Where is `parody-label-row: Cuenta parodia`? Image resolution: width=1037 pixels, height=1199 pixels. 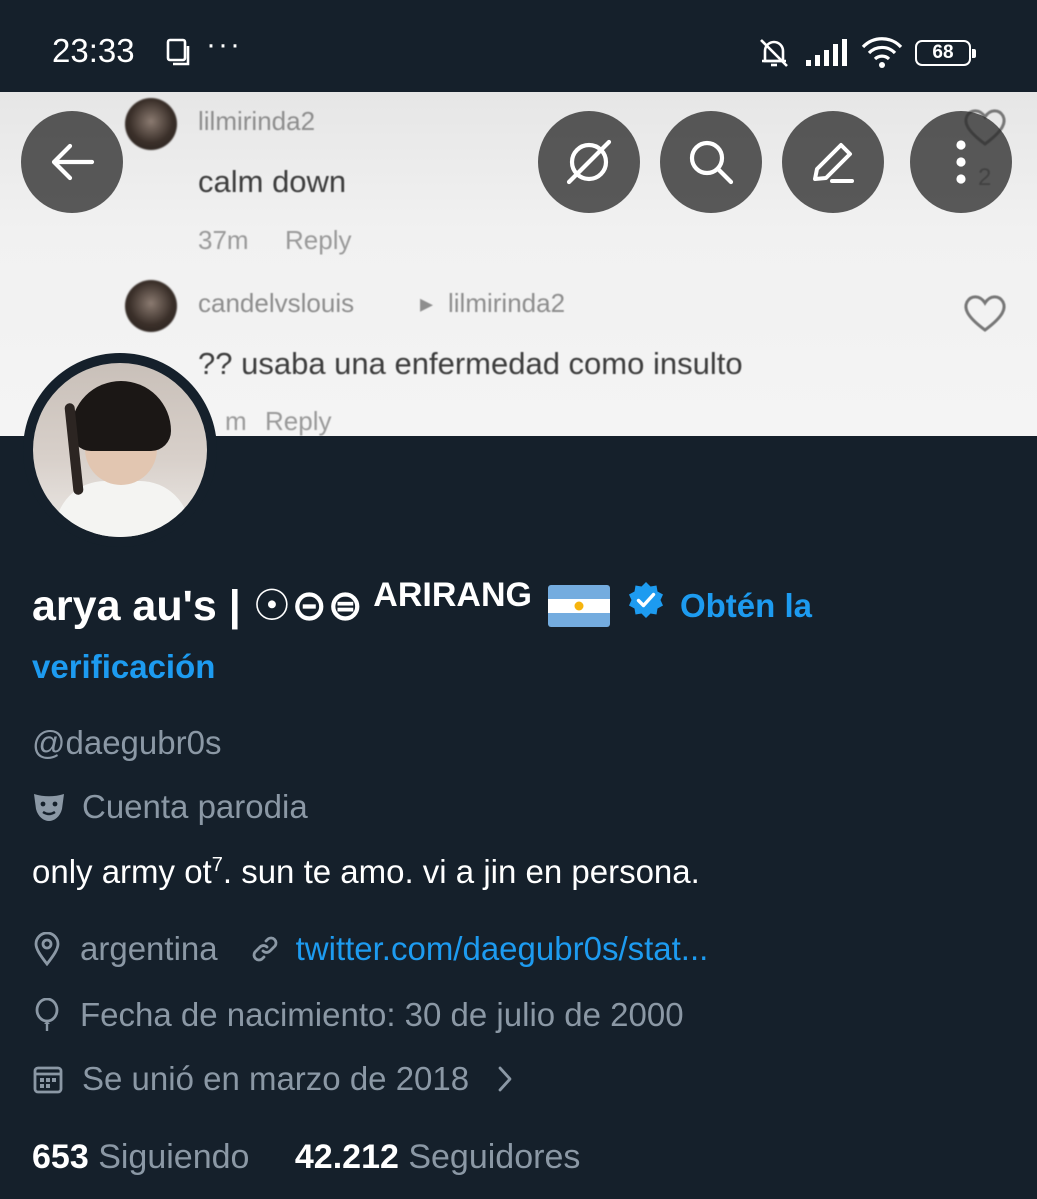 parody-label-row: Cuenta parodia is located at coordinates (170, 807).